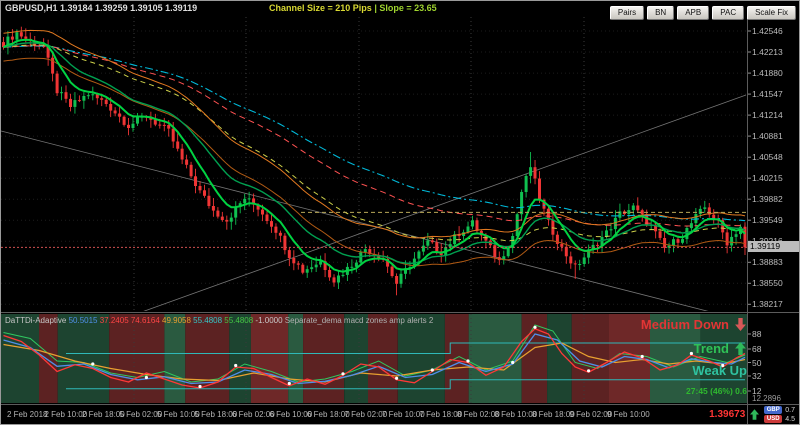 The height and width of the screenshot is (425, 800). I want to click on trend-label: Trend, so click(711, 348).